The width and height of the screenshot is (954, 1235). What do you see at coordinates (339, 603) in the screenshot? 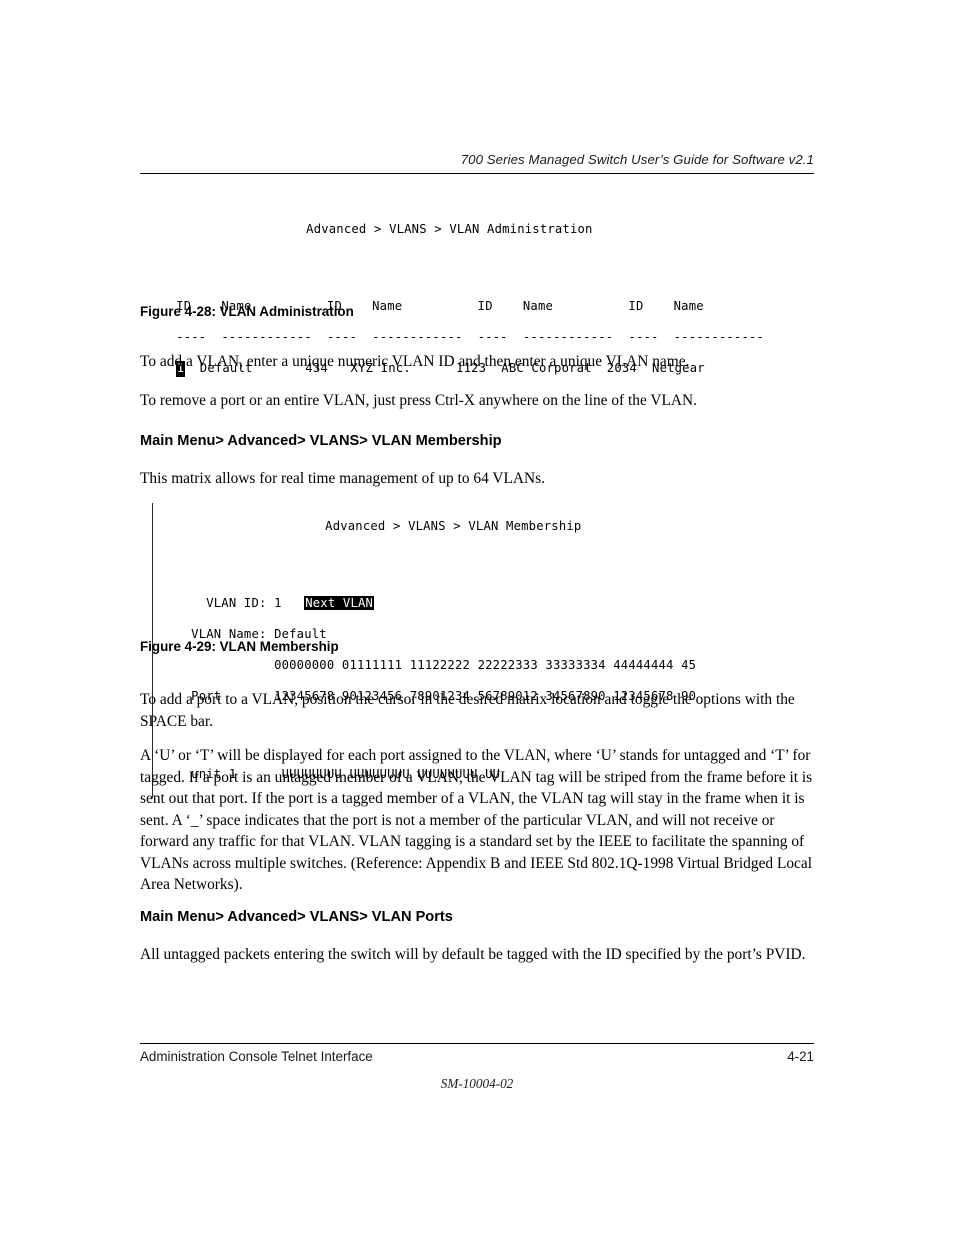
I see `next-vlan-button: Next VLAN` at bounding box center [339, 603].